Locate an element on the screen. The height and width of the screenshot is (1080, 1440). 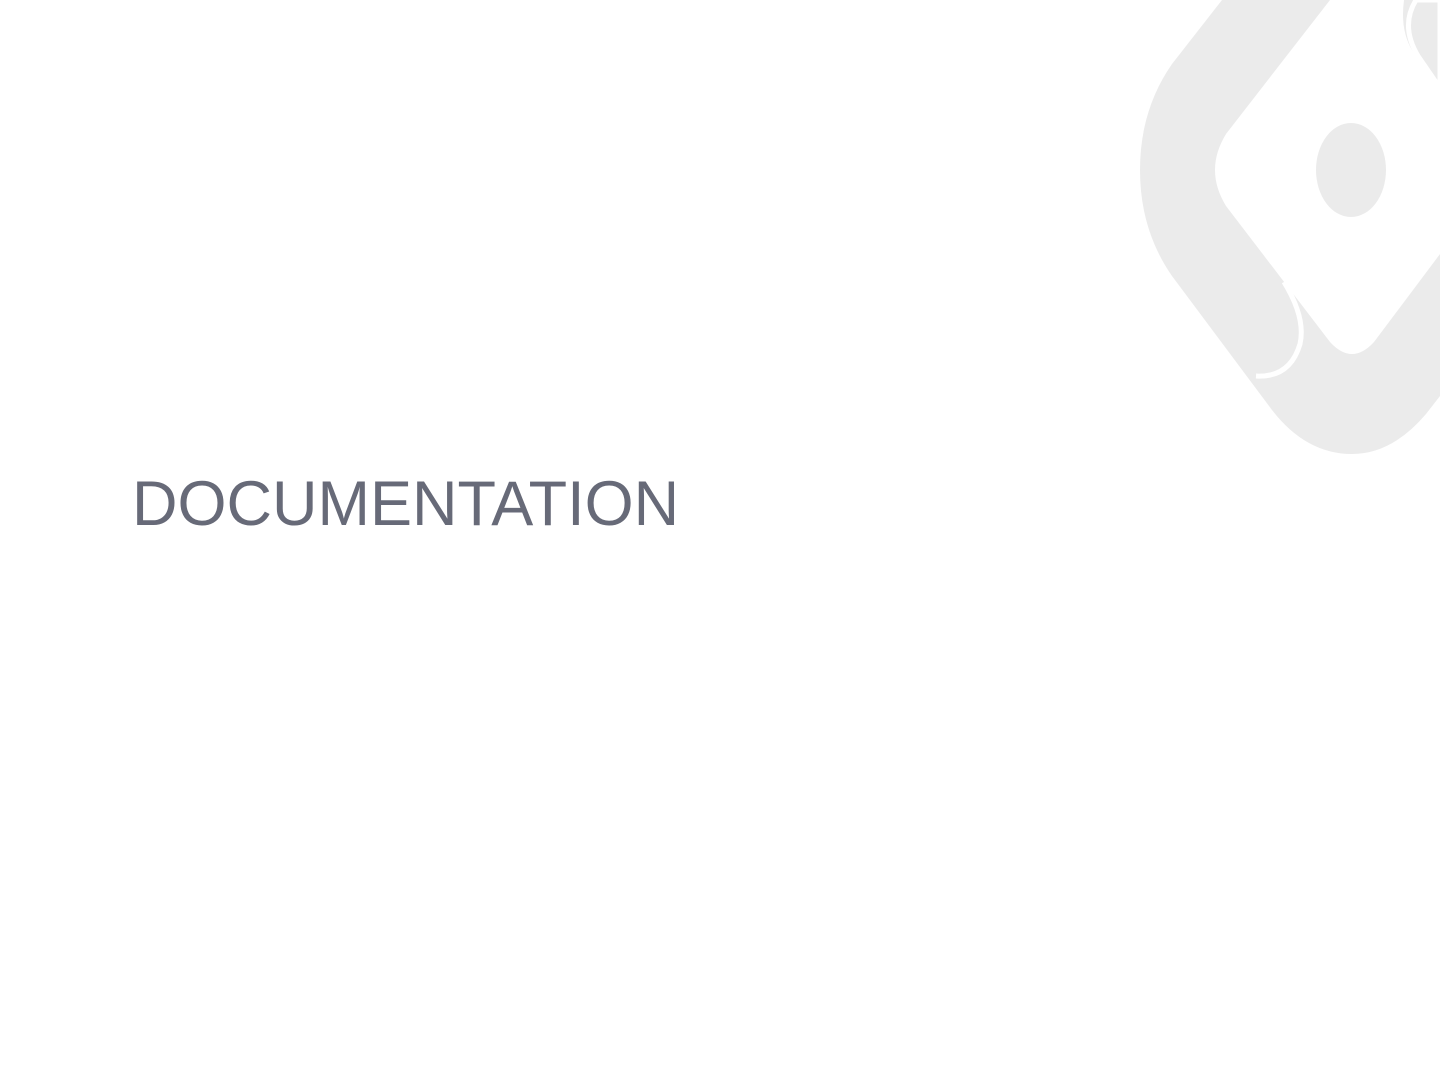
watermark-top-arc is located at coordinates (1423, 46).